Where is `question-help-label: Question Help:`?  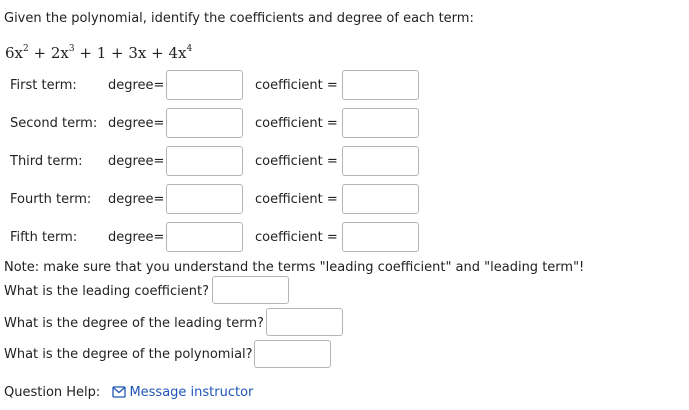
question-help-label: Question Help: is located at coordinates (52, 392).